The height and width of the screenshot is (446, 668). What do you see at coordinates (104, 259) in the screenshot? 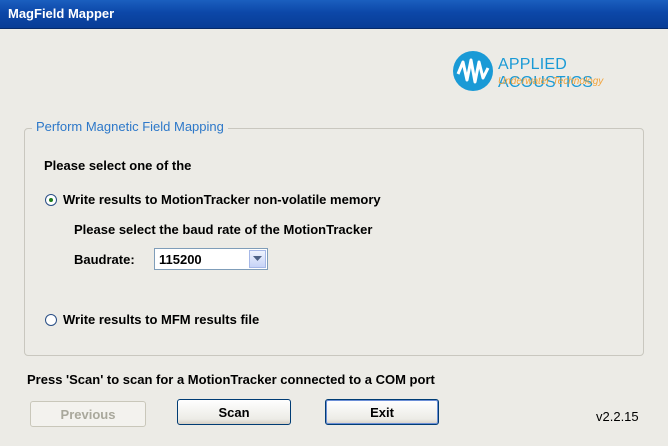
I see `baud-label: Baudrate:` at bounding box center [104, 259].